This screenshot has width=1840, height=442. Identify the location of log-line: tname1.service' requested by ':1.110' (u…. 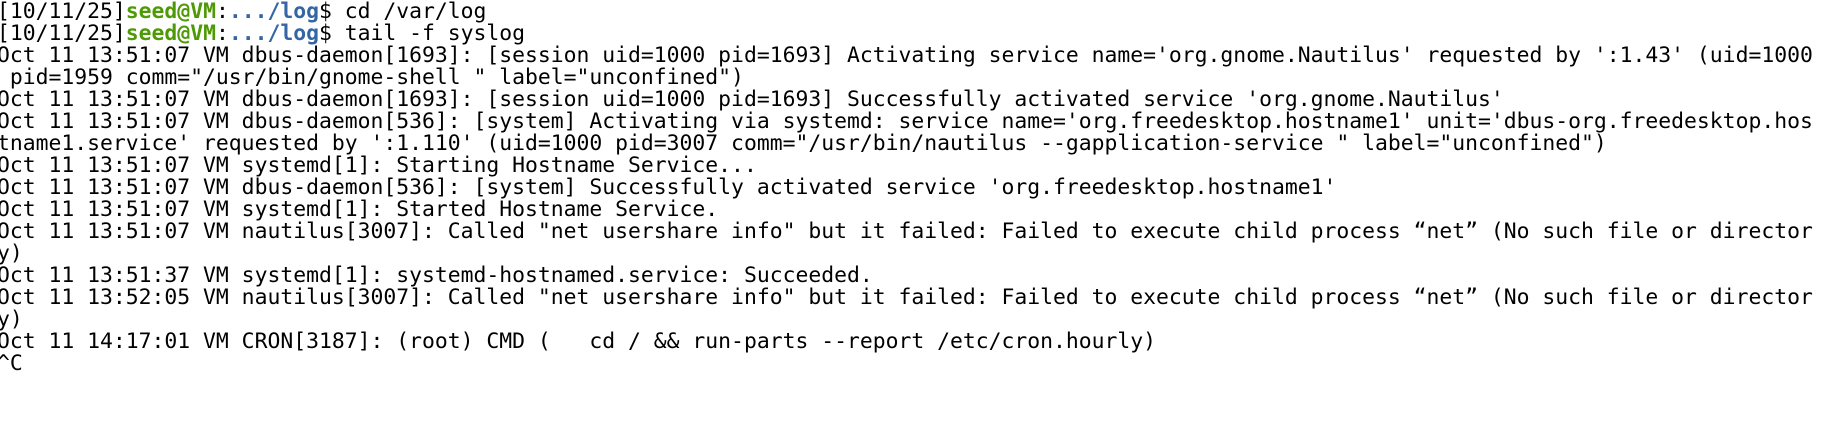
(803, 143).